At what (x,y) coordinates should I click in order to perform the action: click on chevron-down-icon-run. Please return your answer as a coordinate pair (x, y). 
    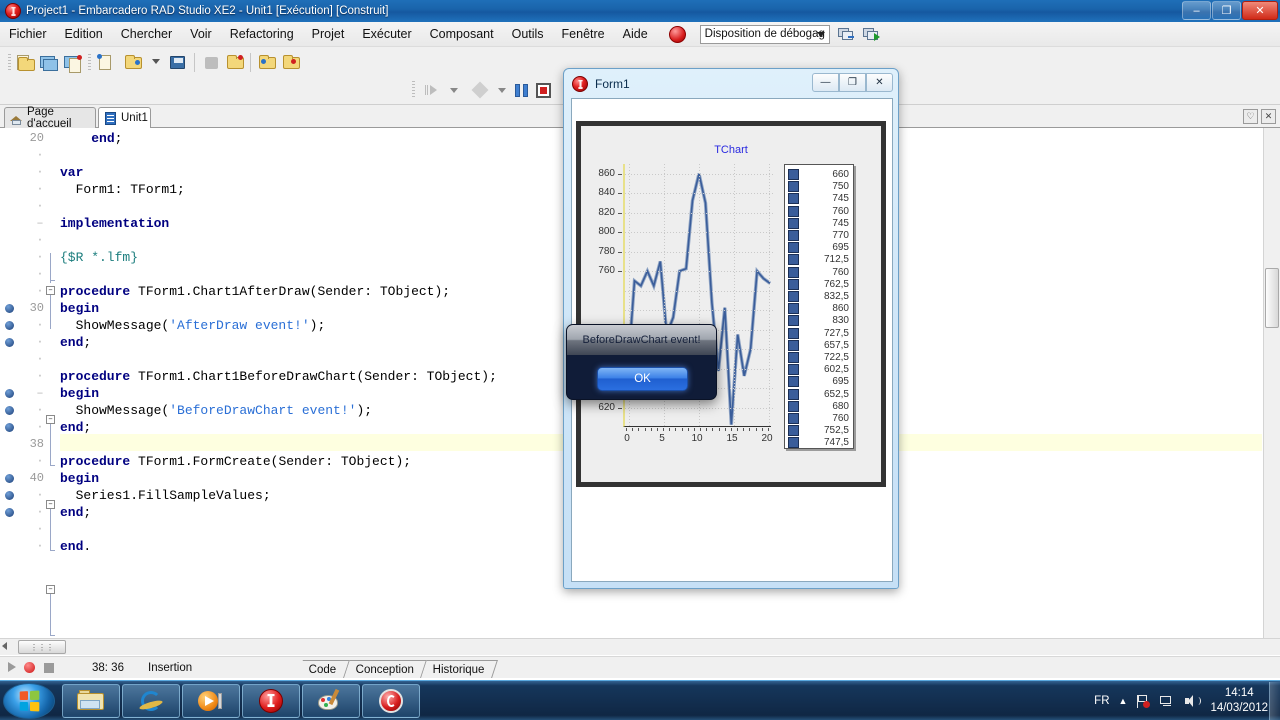
    Looking at the image, I should click on (454, 90).